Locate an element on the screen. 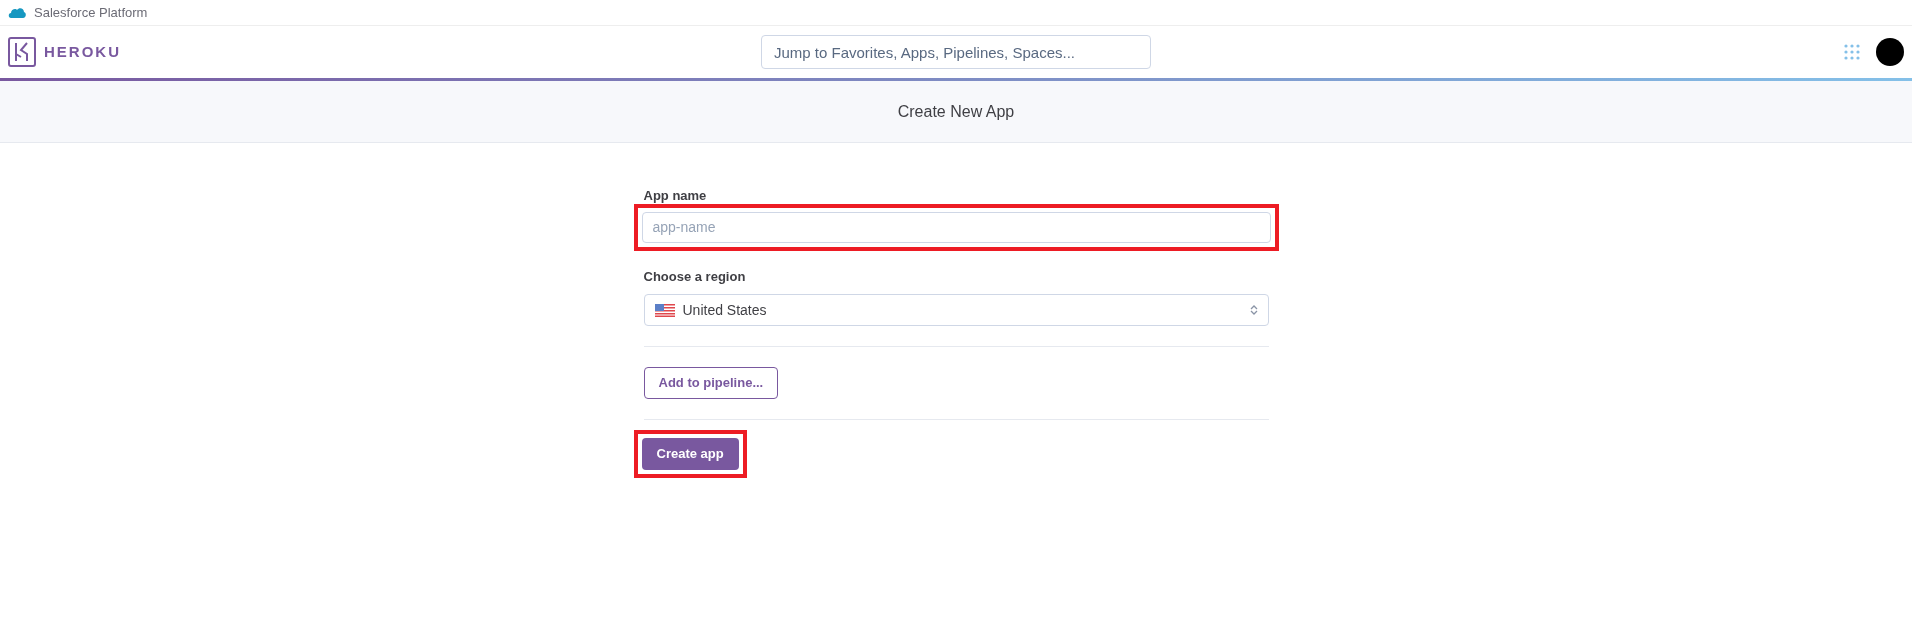 The width and height of the screenshot is (1912, 620). avatar is located at coordinates (1890, 52).